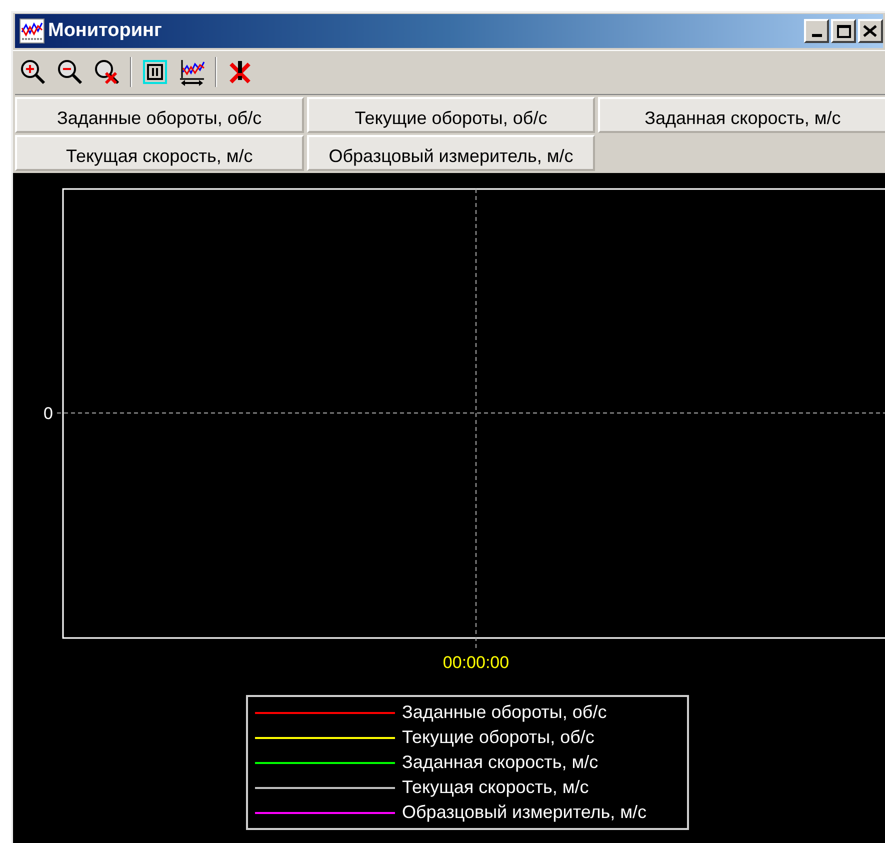  I want to click on zoom-in-icon, so click(33, 72).